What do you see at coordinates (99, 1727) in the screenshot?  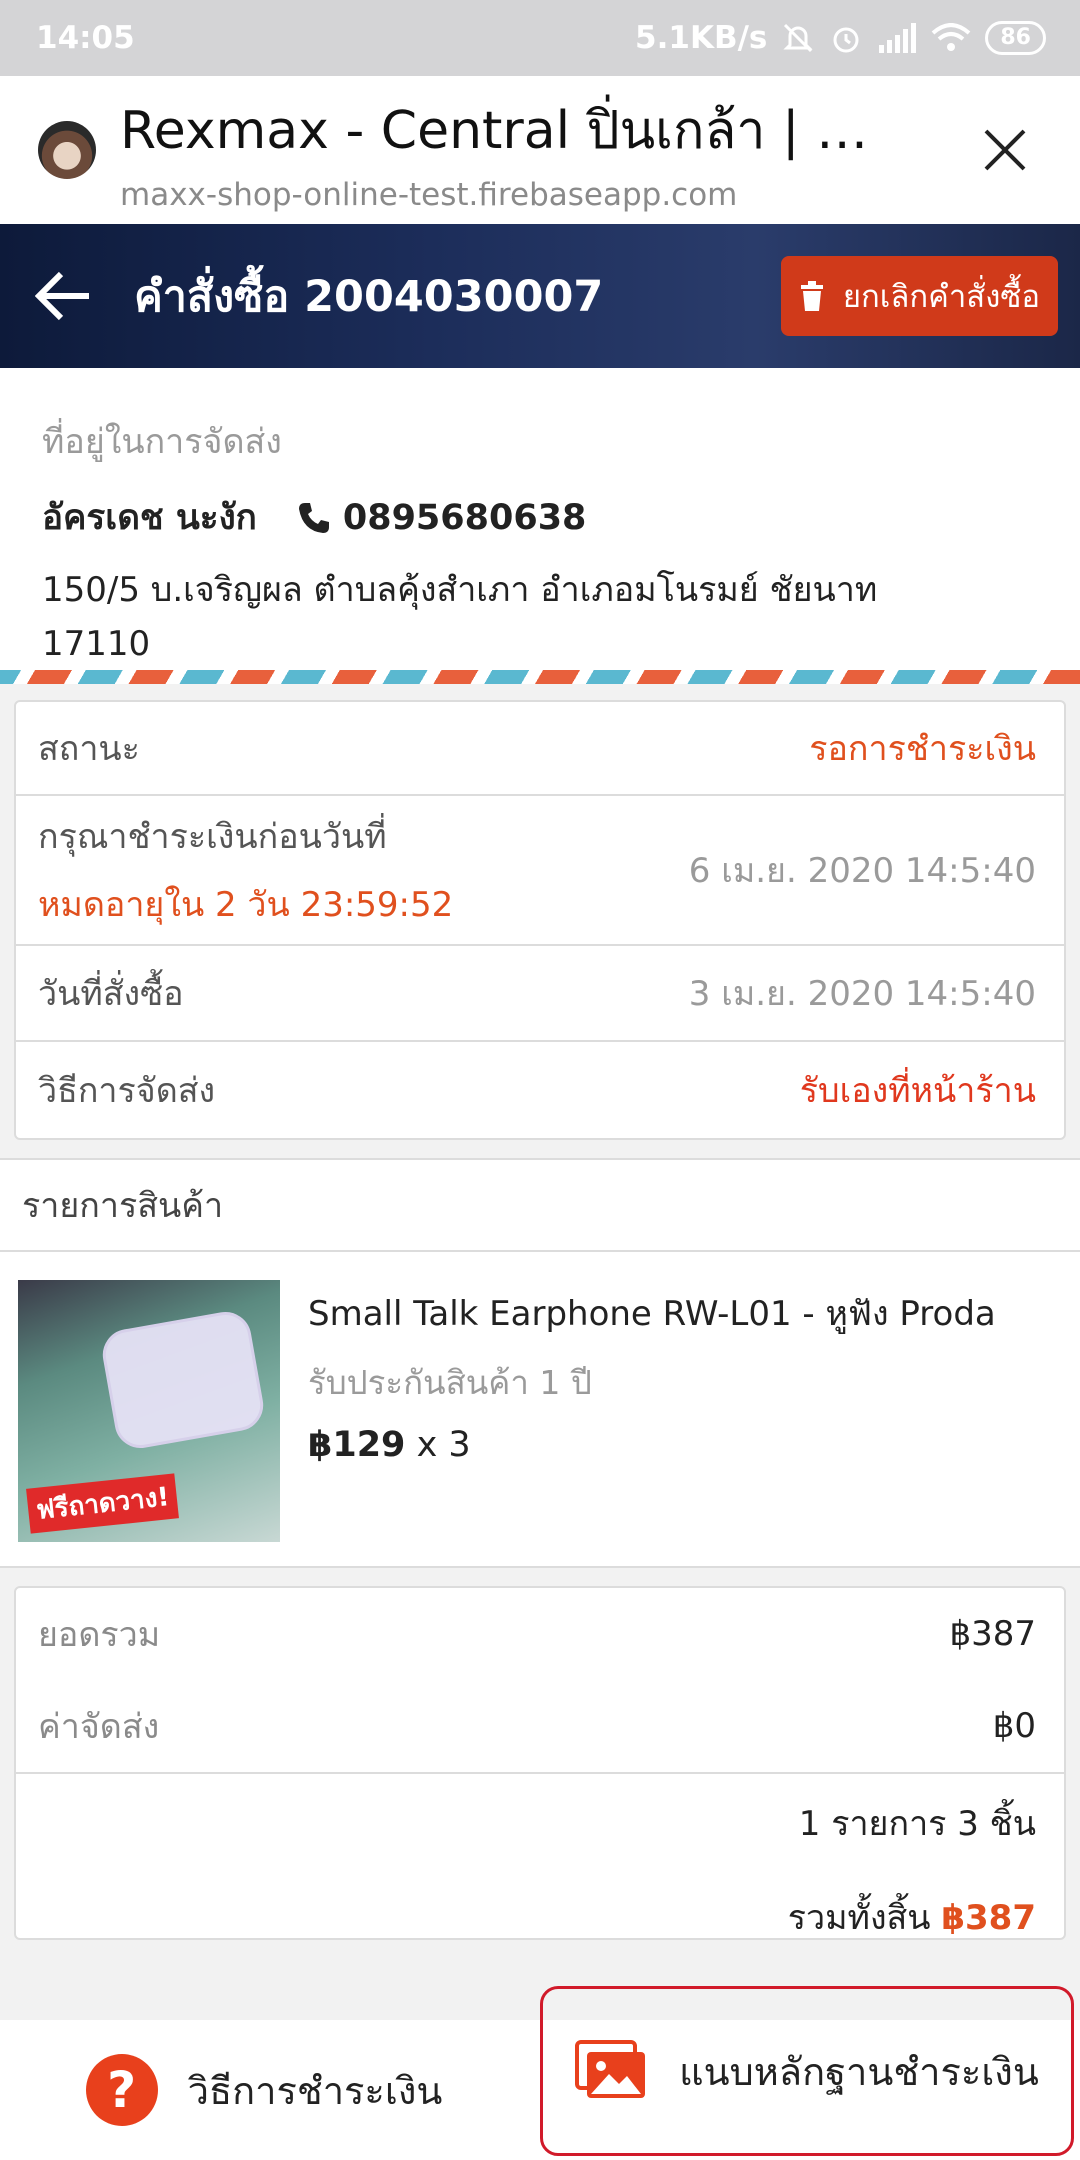 I see `shipping-fee-label: ค่าจัดส่ง` at bounding box center [99, 1727].